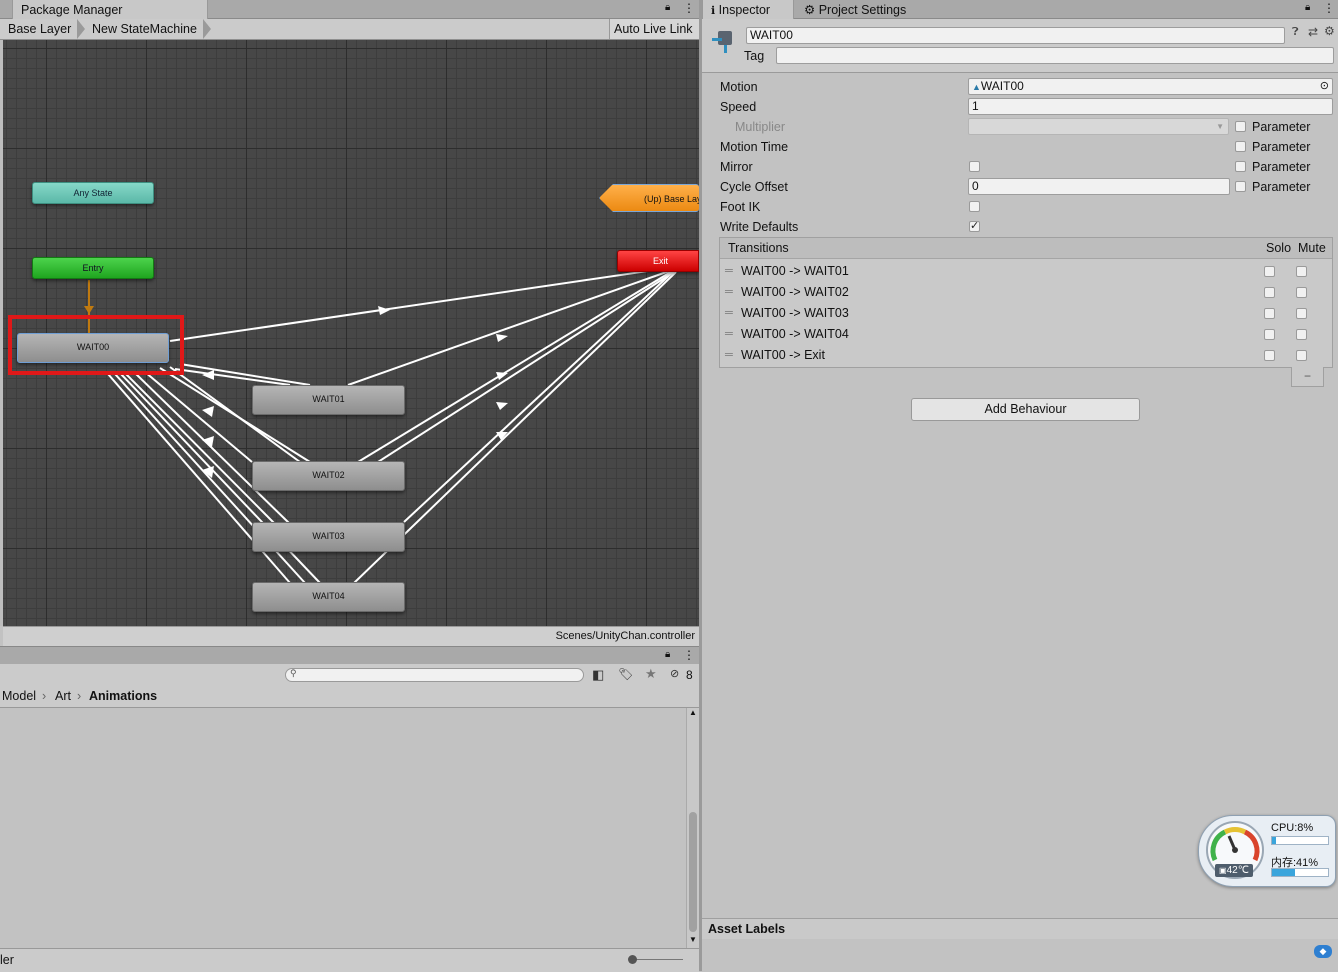 The width and height of the screenshot is (1338, 972). I want to click on line-wait01-exit, so click(510, 327).